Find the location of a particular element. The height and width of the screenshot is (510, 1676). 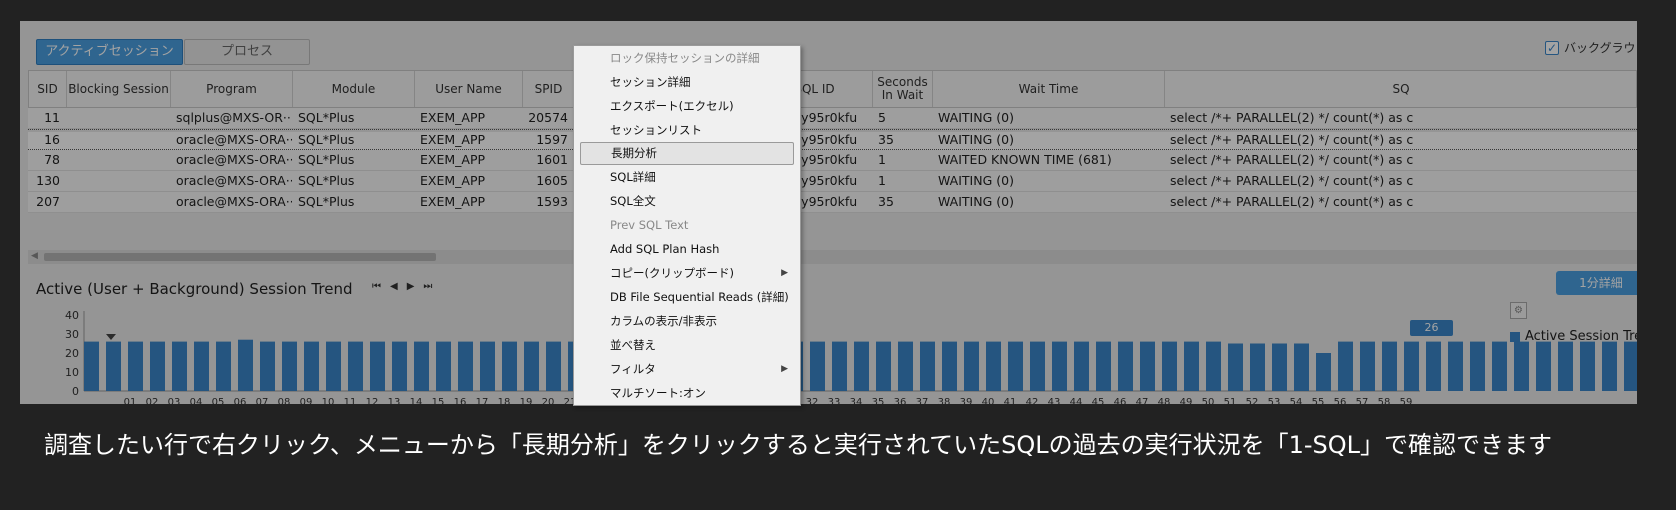

table-cell: 16 is located at coordinates (52, 139).